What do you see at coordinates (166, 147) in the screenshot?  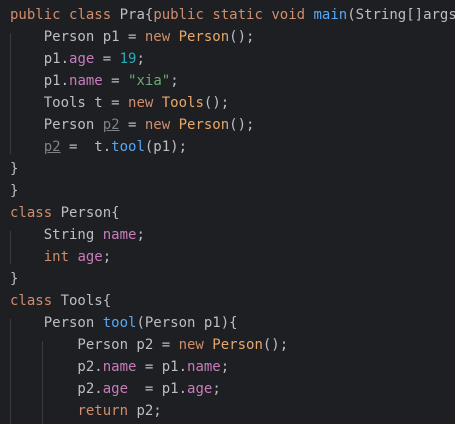 I see `code-token: (p1);` at bounding box center [166, 147].